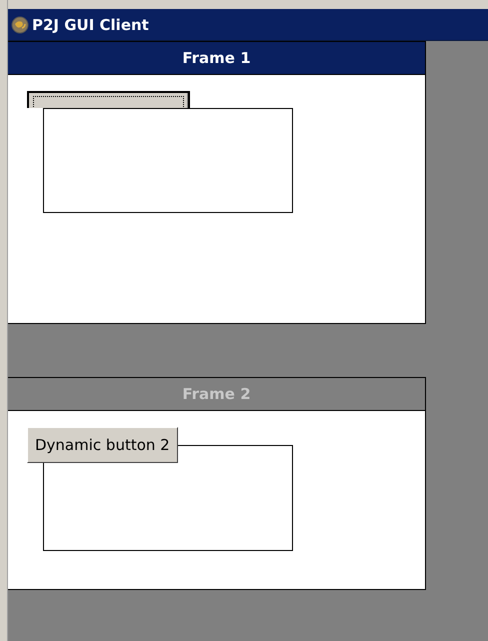 The image size is (488, 641). I want to click on dynamic-button, so click(108, 99).